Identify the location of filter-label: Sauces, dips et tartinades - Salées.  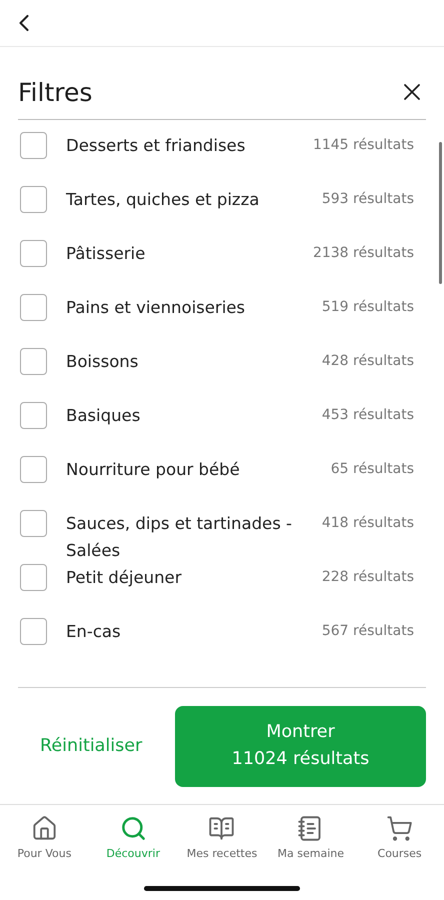
(179, 537).